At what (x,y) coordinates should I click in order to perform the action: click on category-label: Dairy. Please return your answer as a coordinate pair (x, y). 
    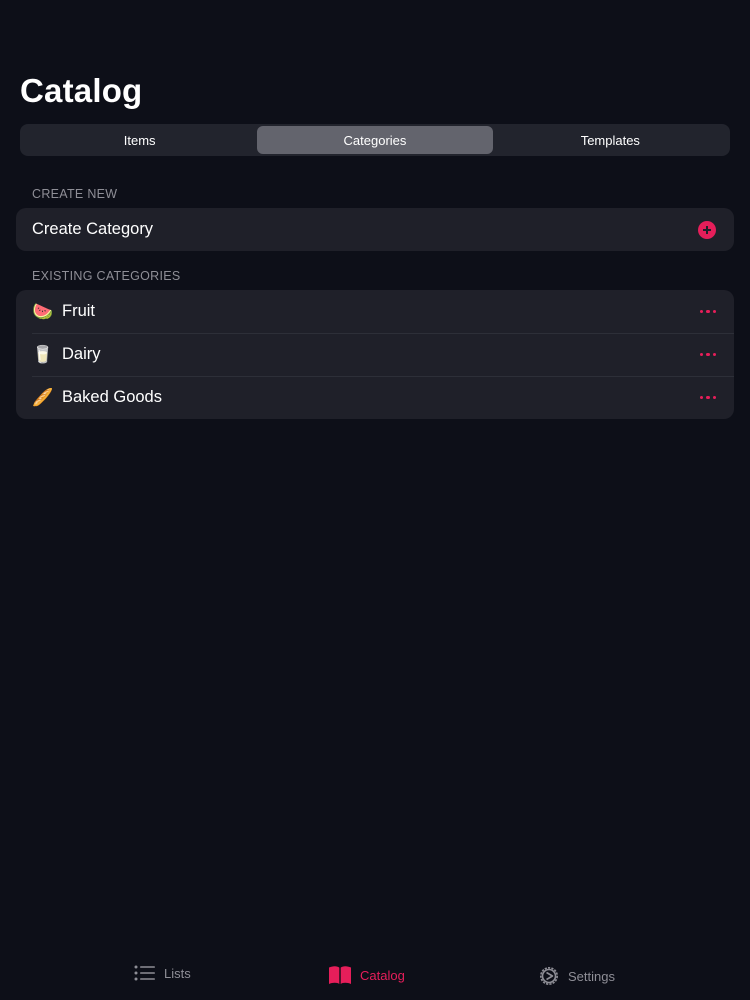
    Looking at the image, I should click on (81, 354).